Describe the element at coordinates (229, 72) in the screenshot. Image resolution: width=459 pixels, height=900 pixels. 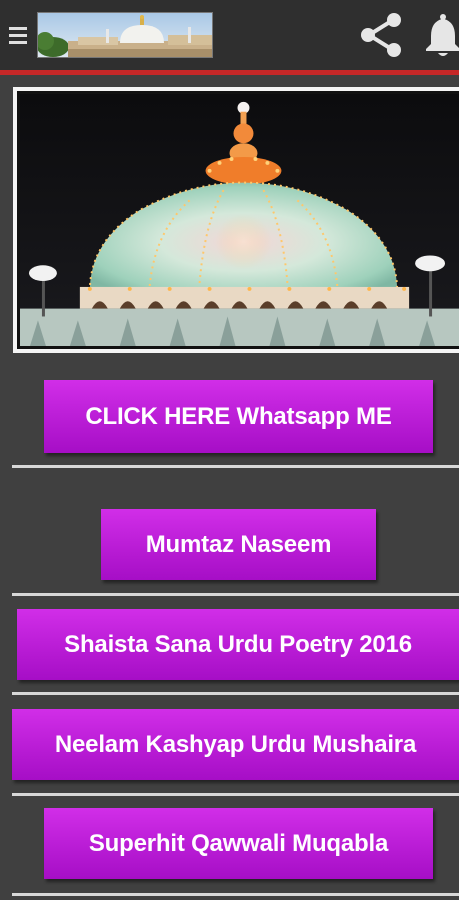
I see `header-accent-line` at that location.